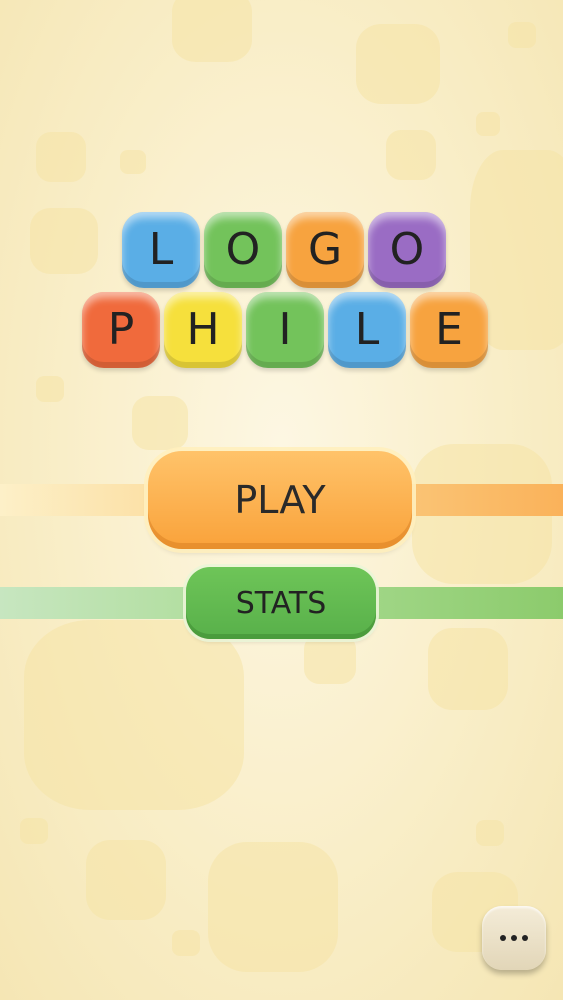  I want to click on ellipsis-icon, so click(514, 938).